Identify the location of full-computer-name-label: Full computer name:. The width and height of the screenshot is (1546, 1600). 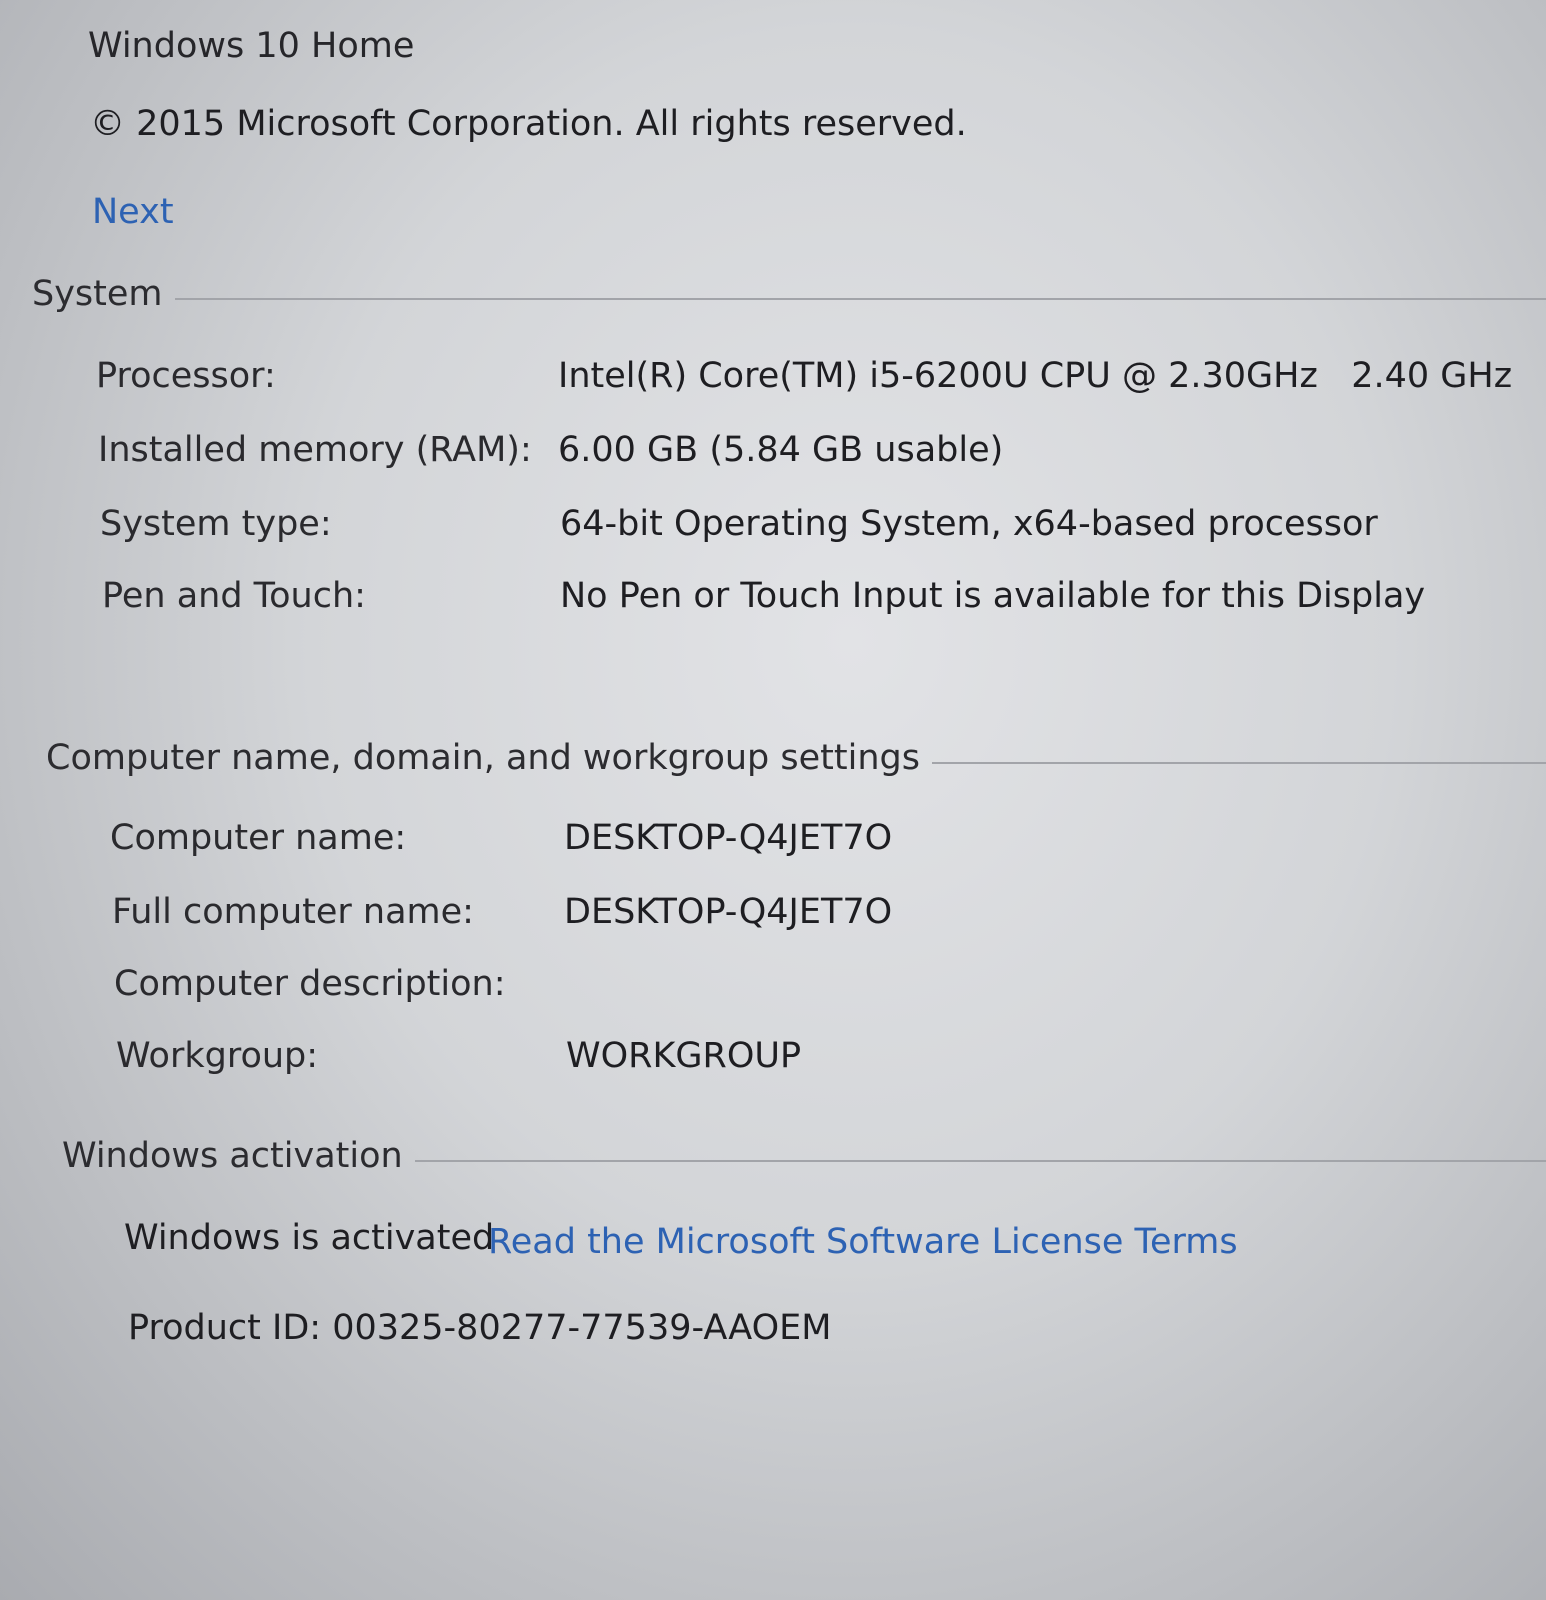
(293, 912).